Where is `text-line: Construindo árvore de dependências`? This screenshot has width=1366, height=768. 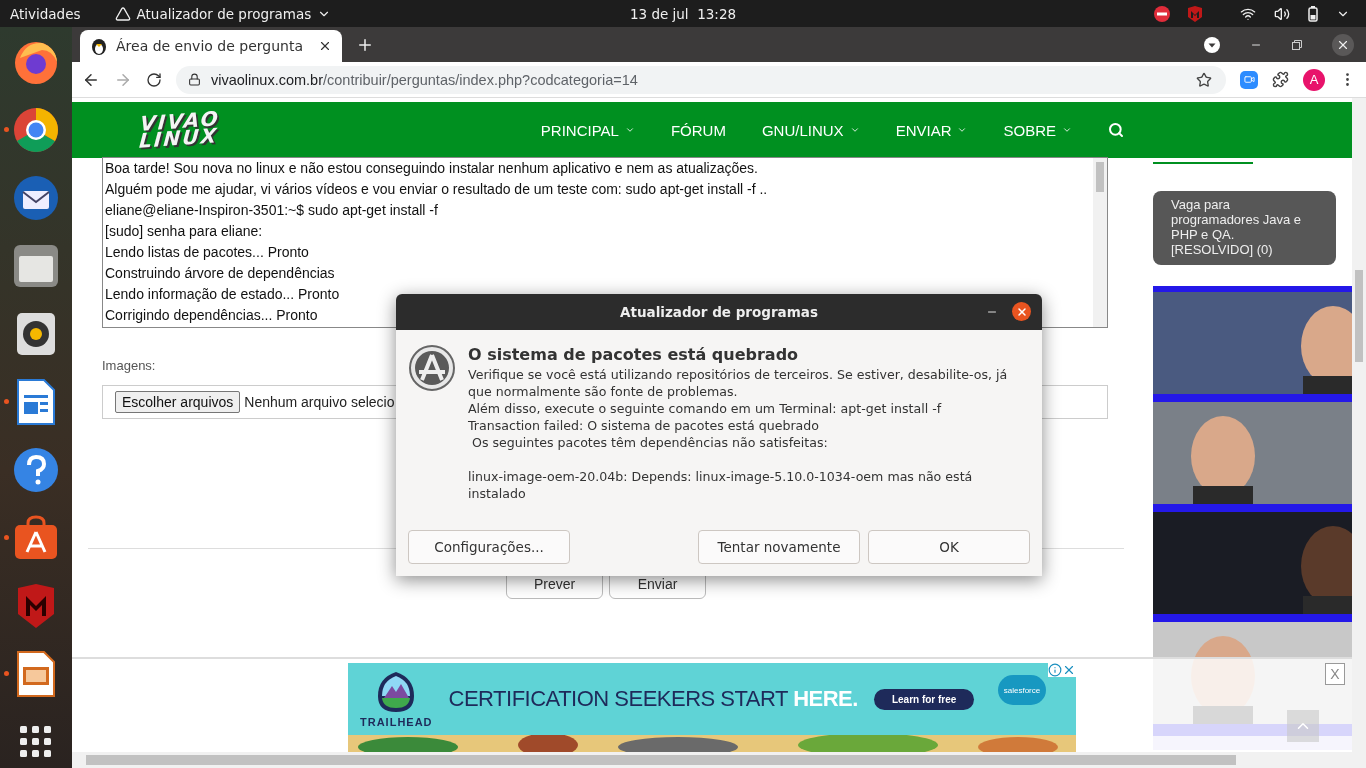 text-line: Construindo árvore de dependências is located at coordinates (220, 273).